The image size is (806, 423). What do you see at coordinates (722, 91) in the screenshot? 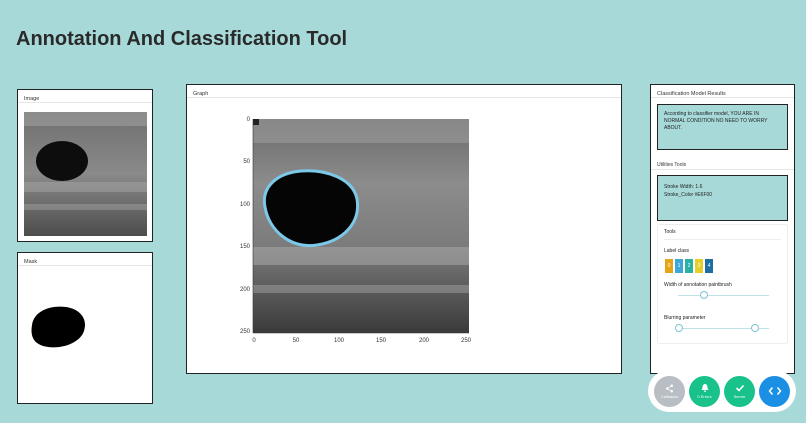
I see `results-header: Classification Model Results` at bounding box center [722, 91].